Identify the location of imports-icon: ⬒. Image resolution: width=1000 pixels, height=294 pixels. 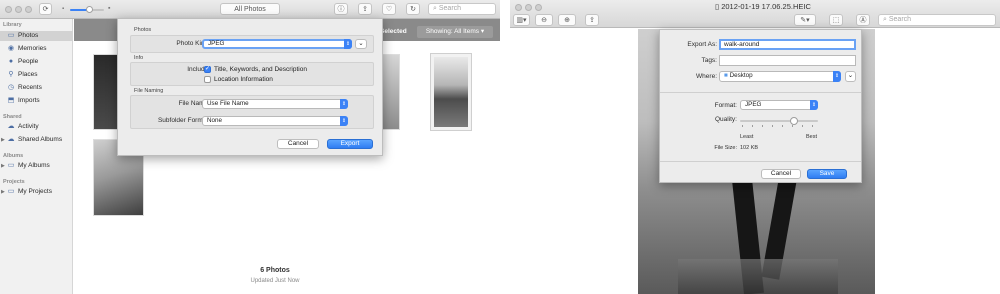
(11, 100).